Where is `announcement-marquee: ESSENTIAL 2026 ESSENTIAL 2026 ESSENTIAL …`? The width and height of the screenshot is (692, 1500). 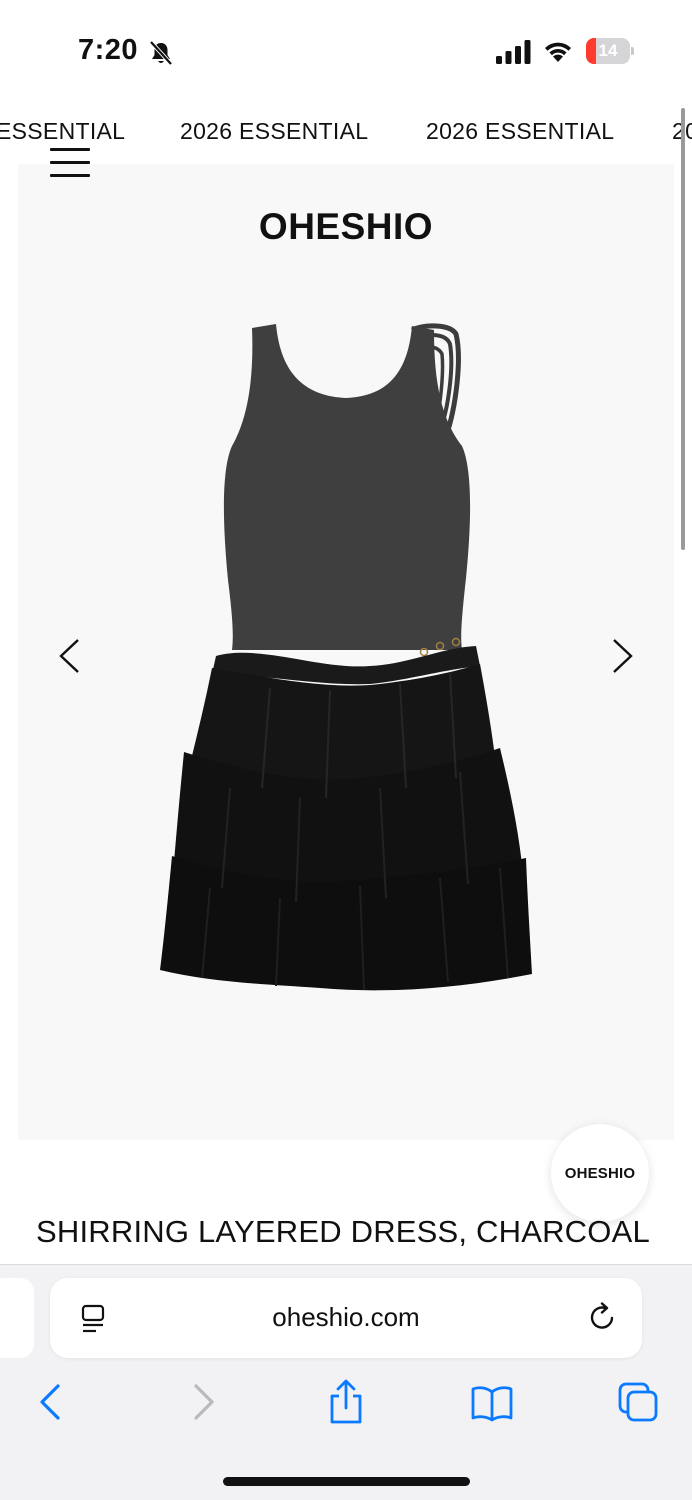 announcement-marquee: ESSENTIAL 2026 ESSENTIAL 2026 ESSENTIAL … is located at coordinates (346, 132).